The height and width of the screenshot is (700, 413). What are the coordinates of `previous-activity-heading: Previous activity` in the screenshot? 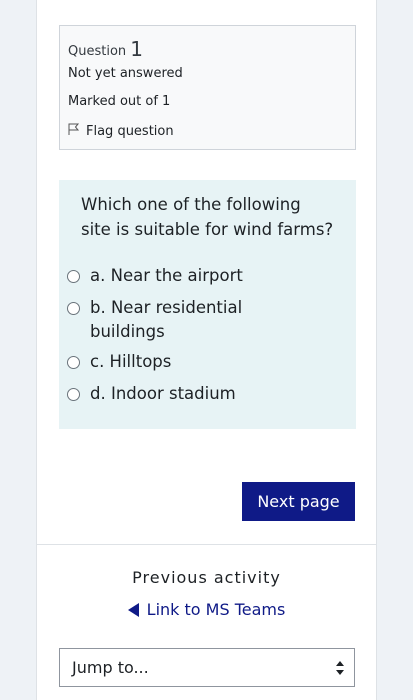 It's located at (206, 577).